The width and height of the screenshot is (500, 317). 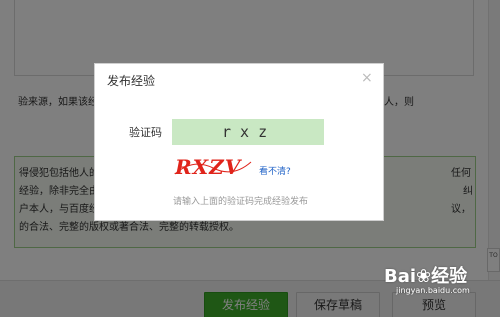 What do you see at coordinates (426, 276) in the screenshot?
I see `baidu-jingyan-watermark: Bai❀经验` at bounding box center [426, 276].